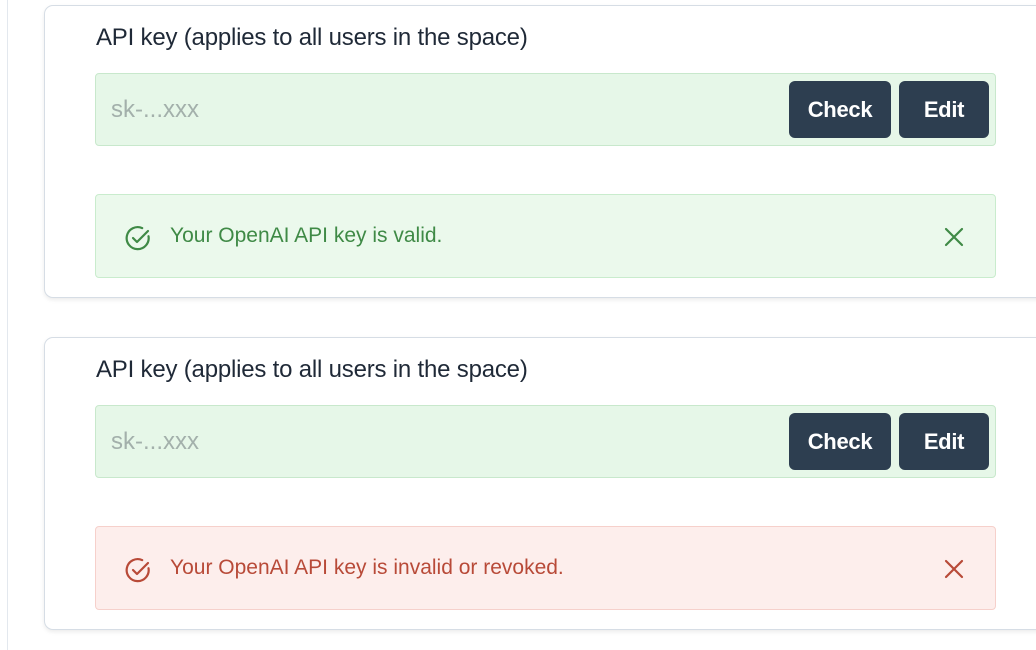  Describe the element at coordinates (306, 235) in the screenshot. I see `alert-message: Your OpenAI API key is valid.` at that location.